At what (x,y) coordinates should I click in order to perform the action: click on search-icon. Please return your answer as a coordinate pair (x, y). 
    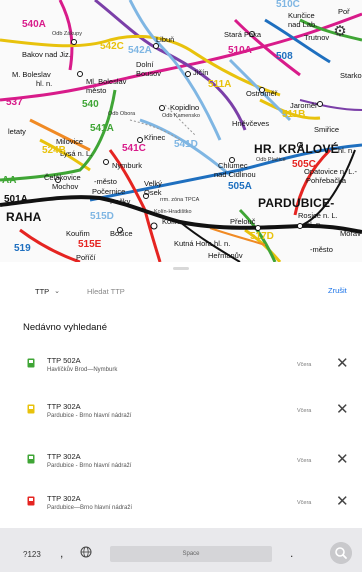
    Looking at the image, I should click on (341, 553).